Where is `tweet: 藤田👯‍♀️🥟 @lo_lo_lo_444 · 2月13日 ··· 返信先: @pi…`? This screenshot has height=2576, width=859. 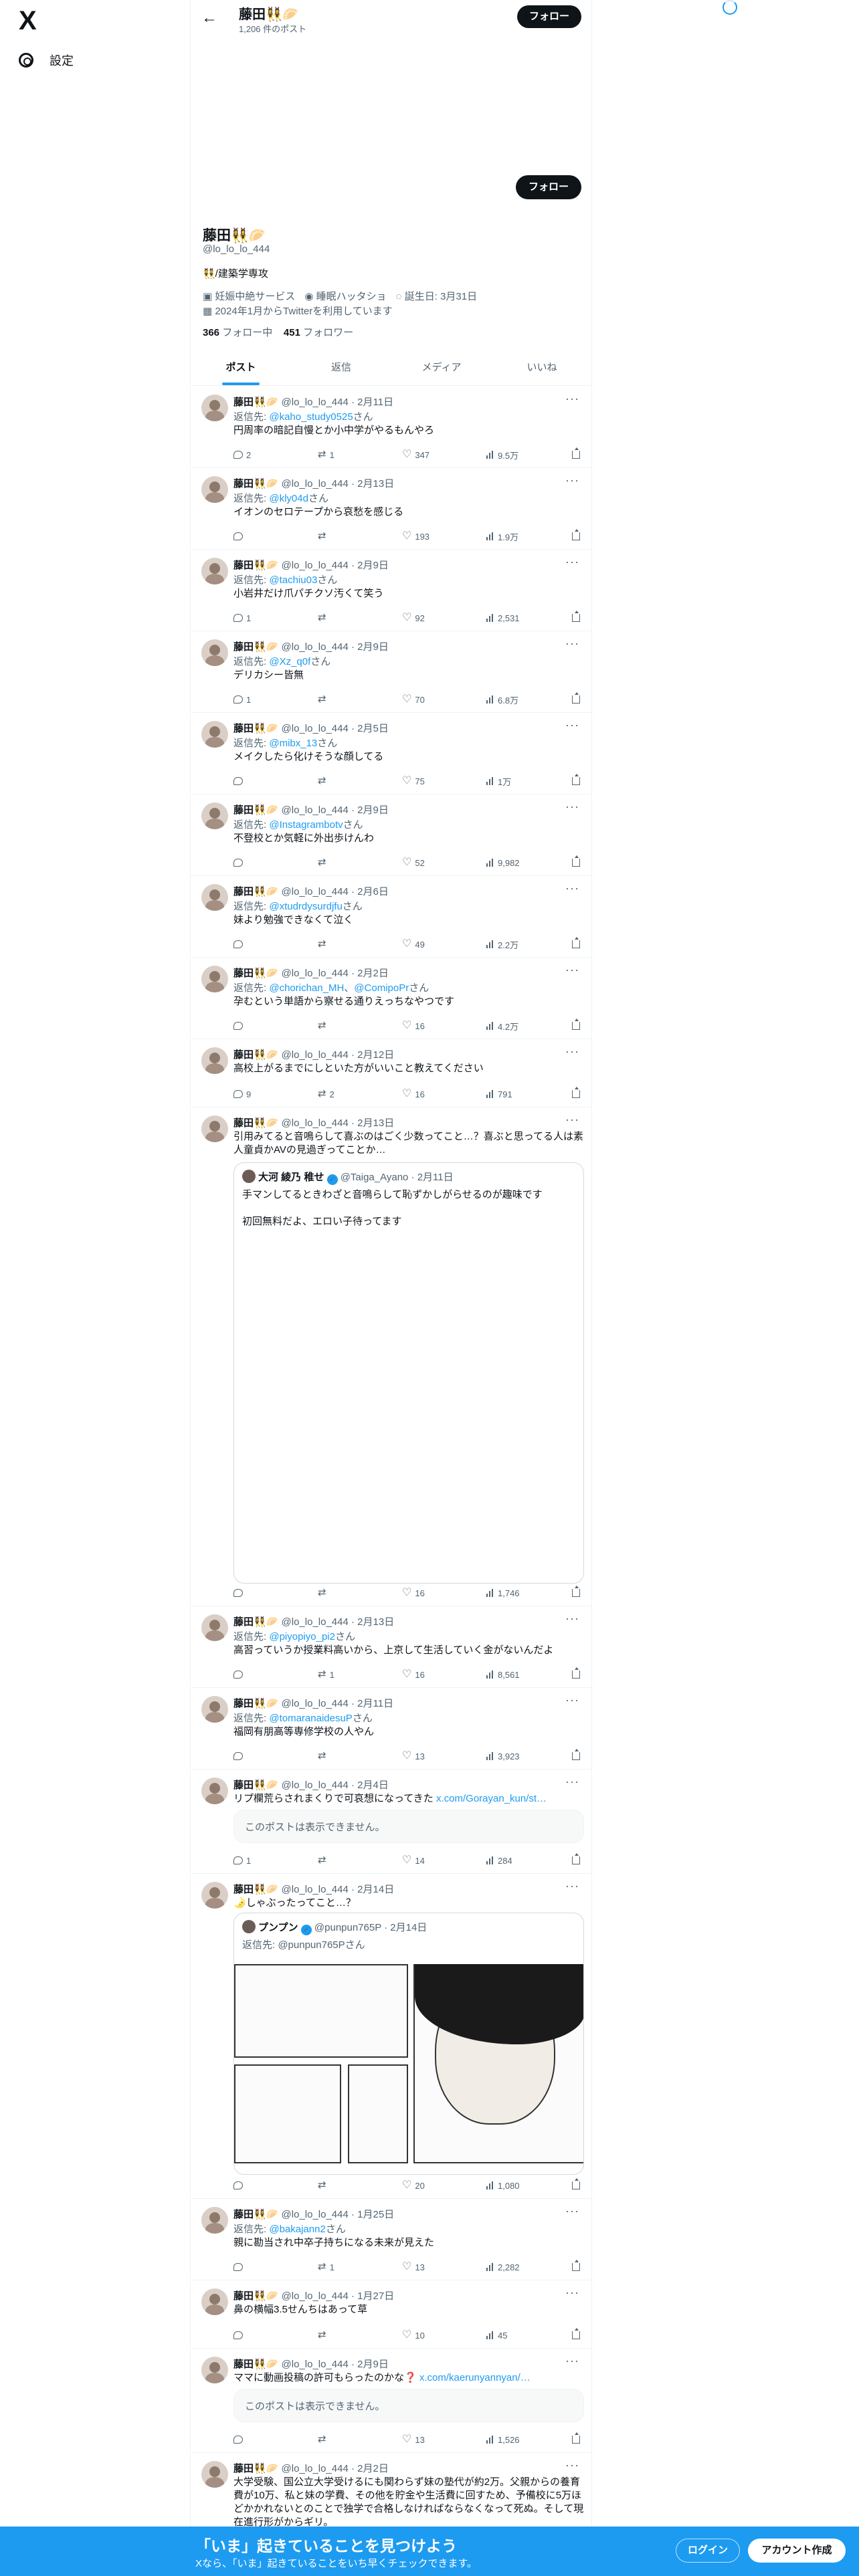
tweet: 藤田👯‍♀️🥟 @lo_lo_lo_444 · 2月13日 ··· 返信先: @pi… is located at coordinates (391, 1647).